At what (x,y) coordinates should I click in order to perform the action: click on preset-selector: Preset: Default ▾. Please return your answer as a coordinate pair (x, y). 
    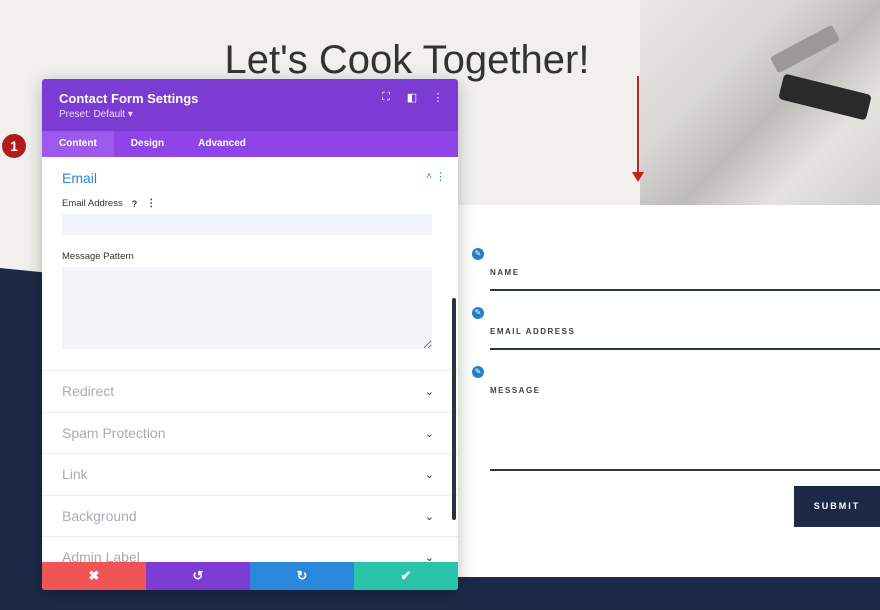
    Looking at the image, I should click on (250, 114).